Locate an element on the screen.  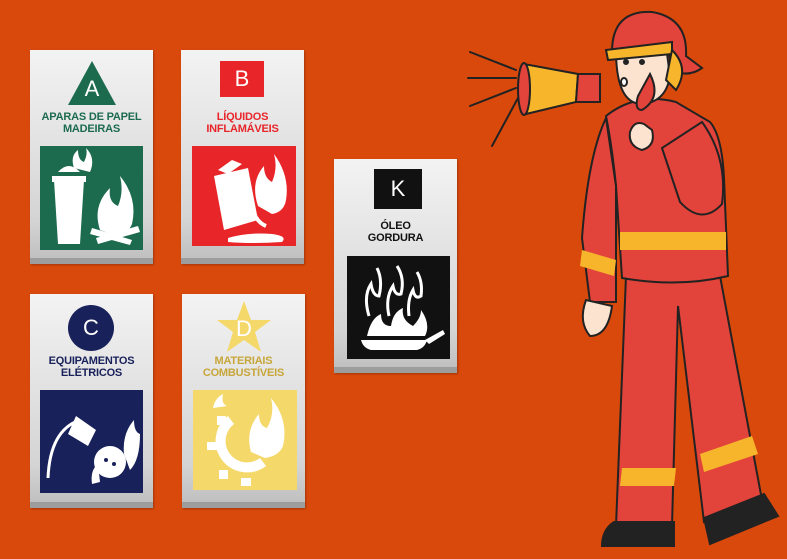
class-b-letter: B is located at coordinates (242, 78).